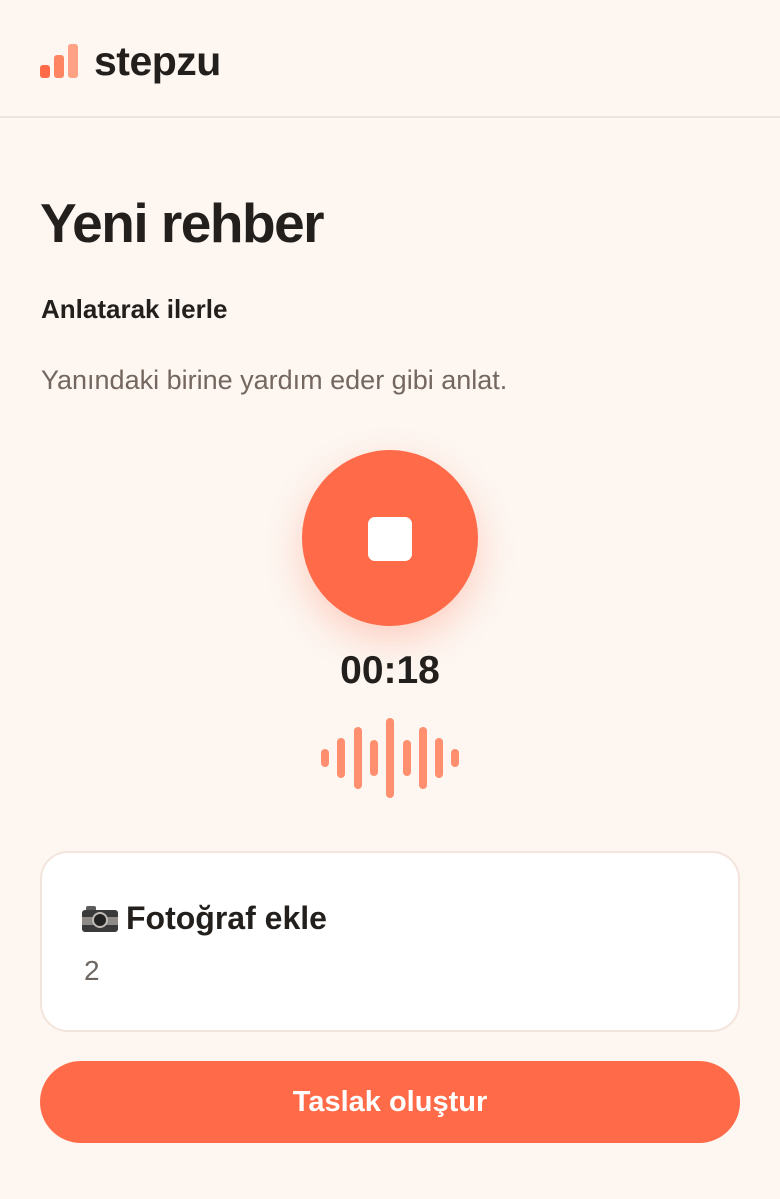  I want to click on app-header: stepzu, so click(390, 59).